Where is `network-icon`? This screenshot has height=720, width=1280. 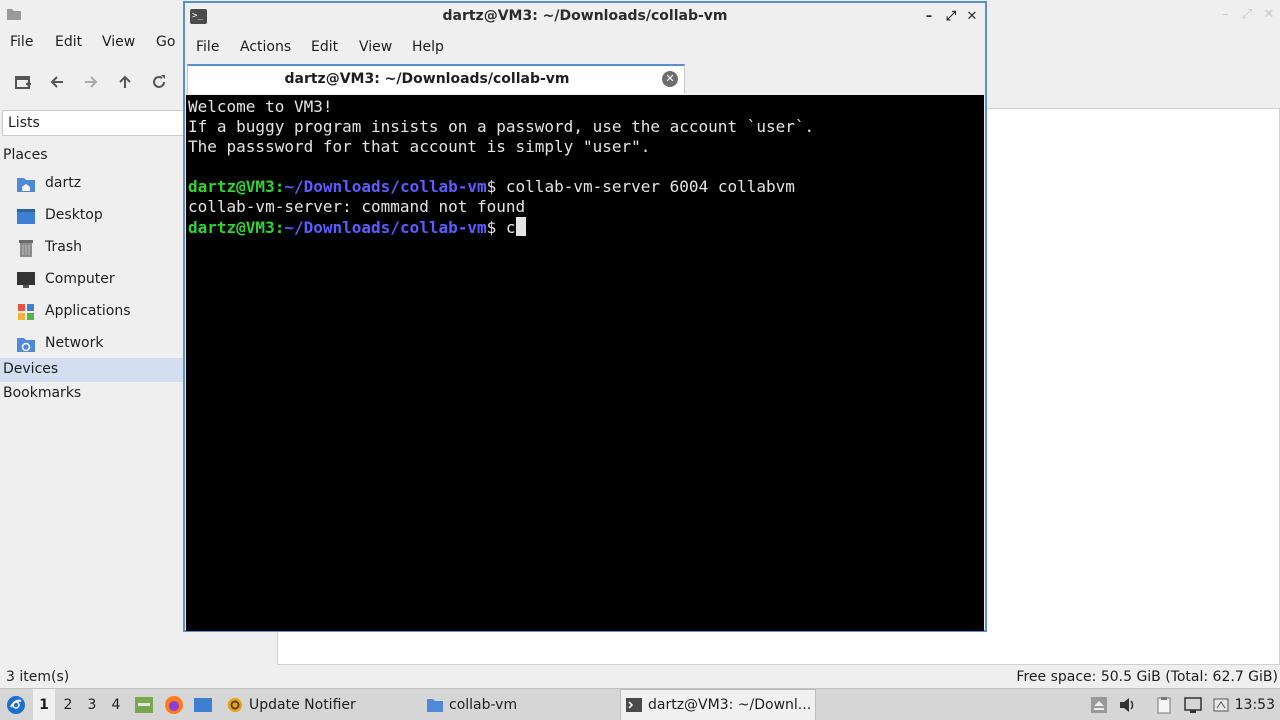
network-icon is located at coordinates (26, 345).